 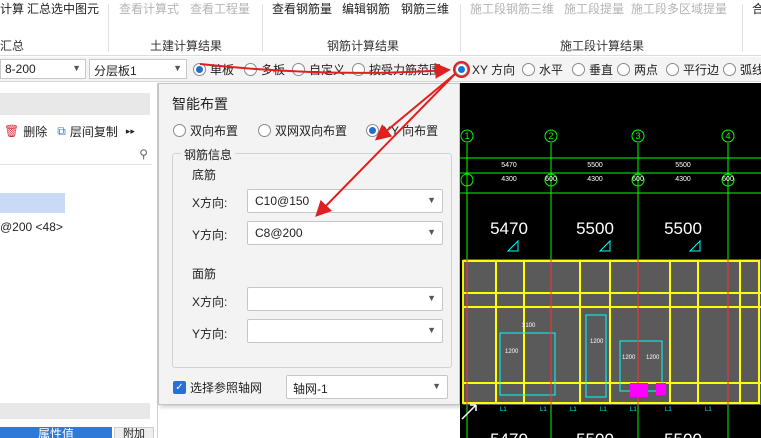 I want to click on slab-combo: 分层板1 ▼, so click(x=138, y=69).